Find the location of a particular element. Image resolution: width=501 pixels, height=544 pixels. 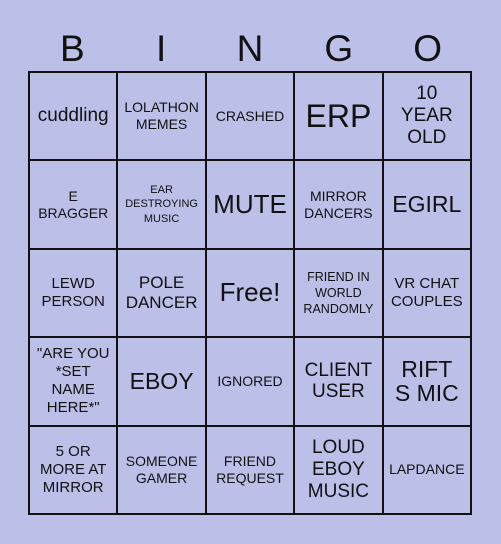

bingo-header: B I N G O is located at coordinates (250, 49).